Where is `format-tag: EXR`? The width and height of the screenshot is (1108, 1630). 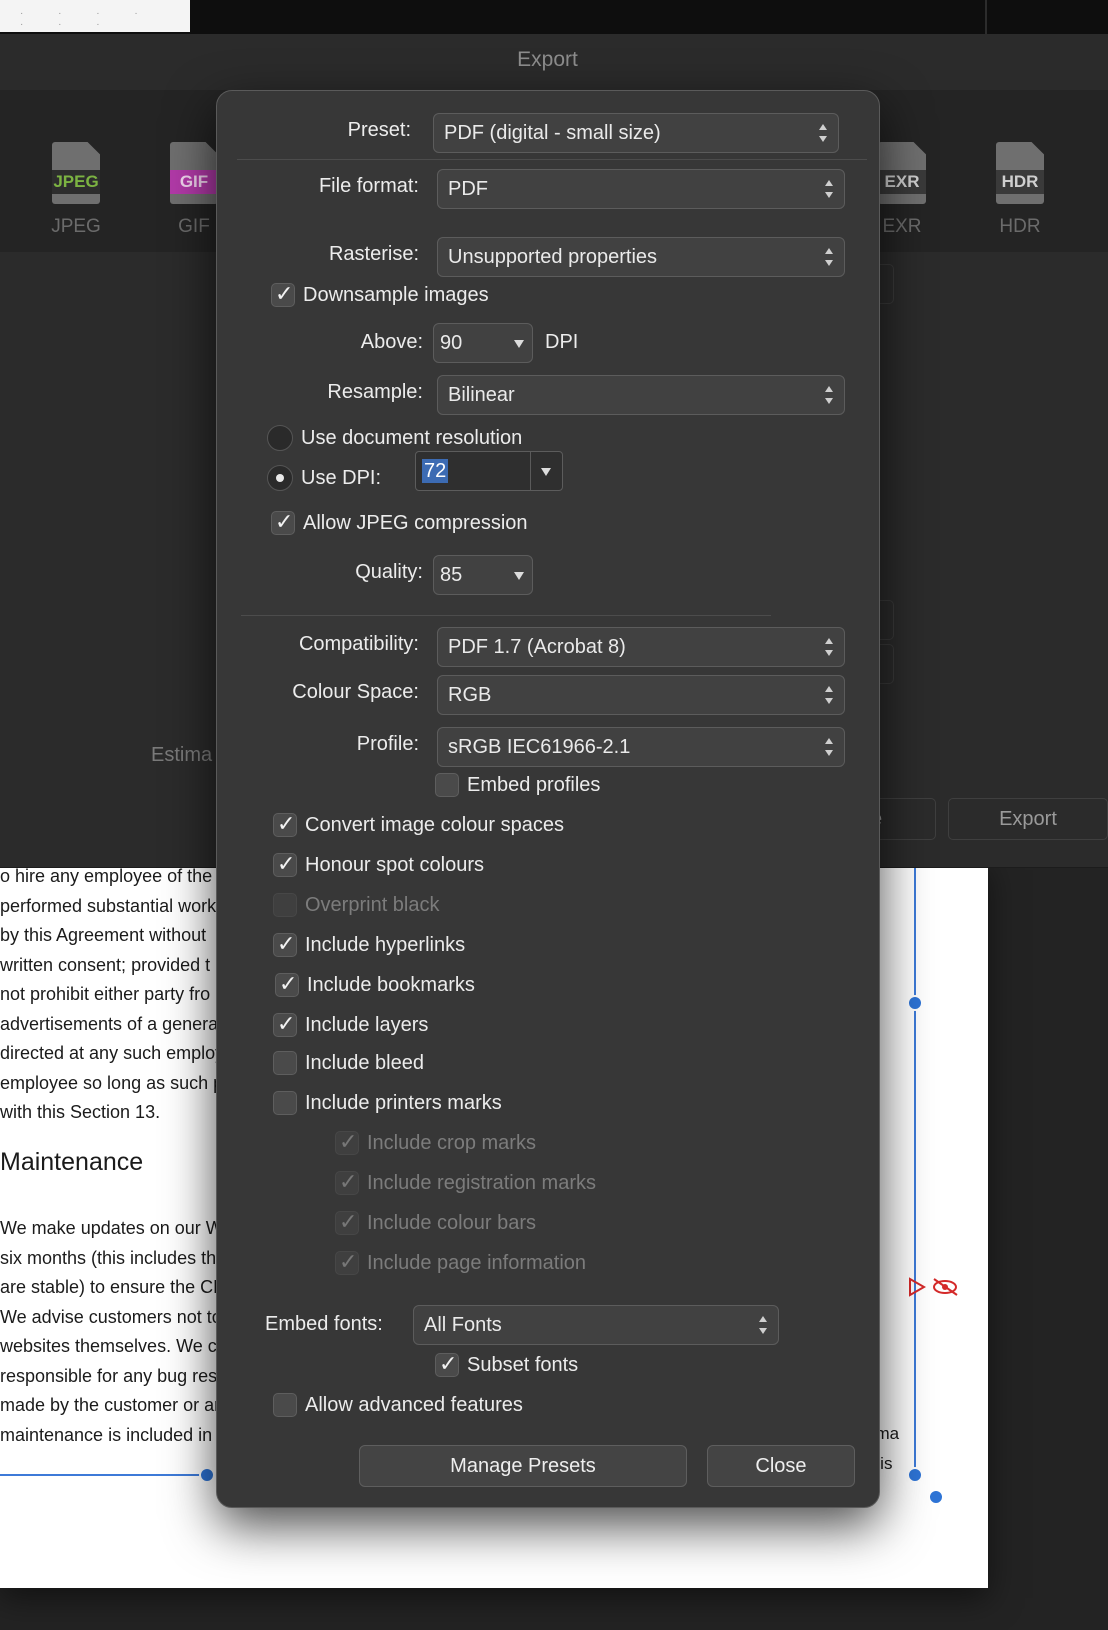 format-tag: EXR is located at coordinates (902, 182).